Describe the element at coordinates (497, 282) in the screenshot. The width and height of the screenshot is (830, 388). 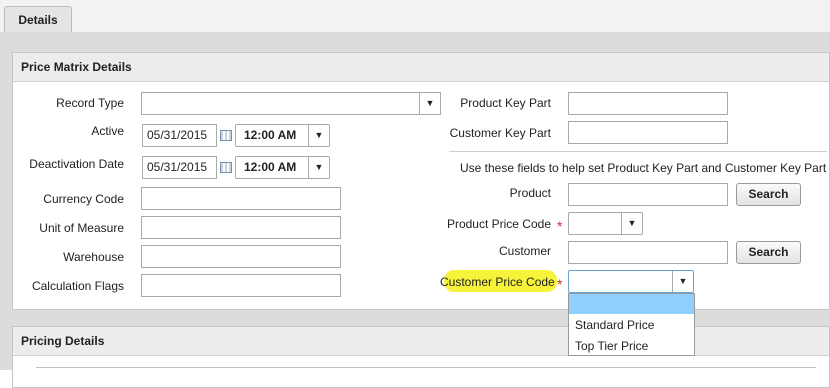
I see `customer-price-code-label: Customer Price Code` at that location.